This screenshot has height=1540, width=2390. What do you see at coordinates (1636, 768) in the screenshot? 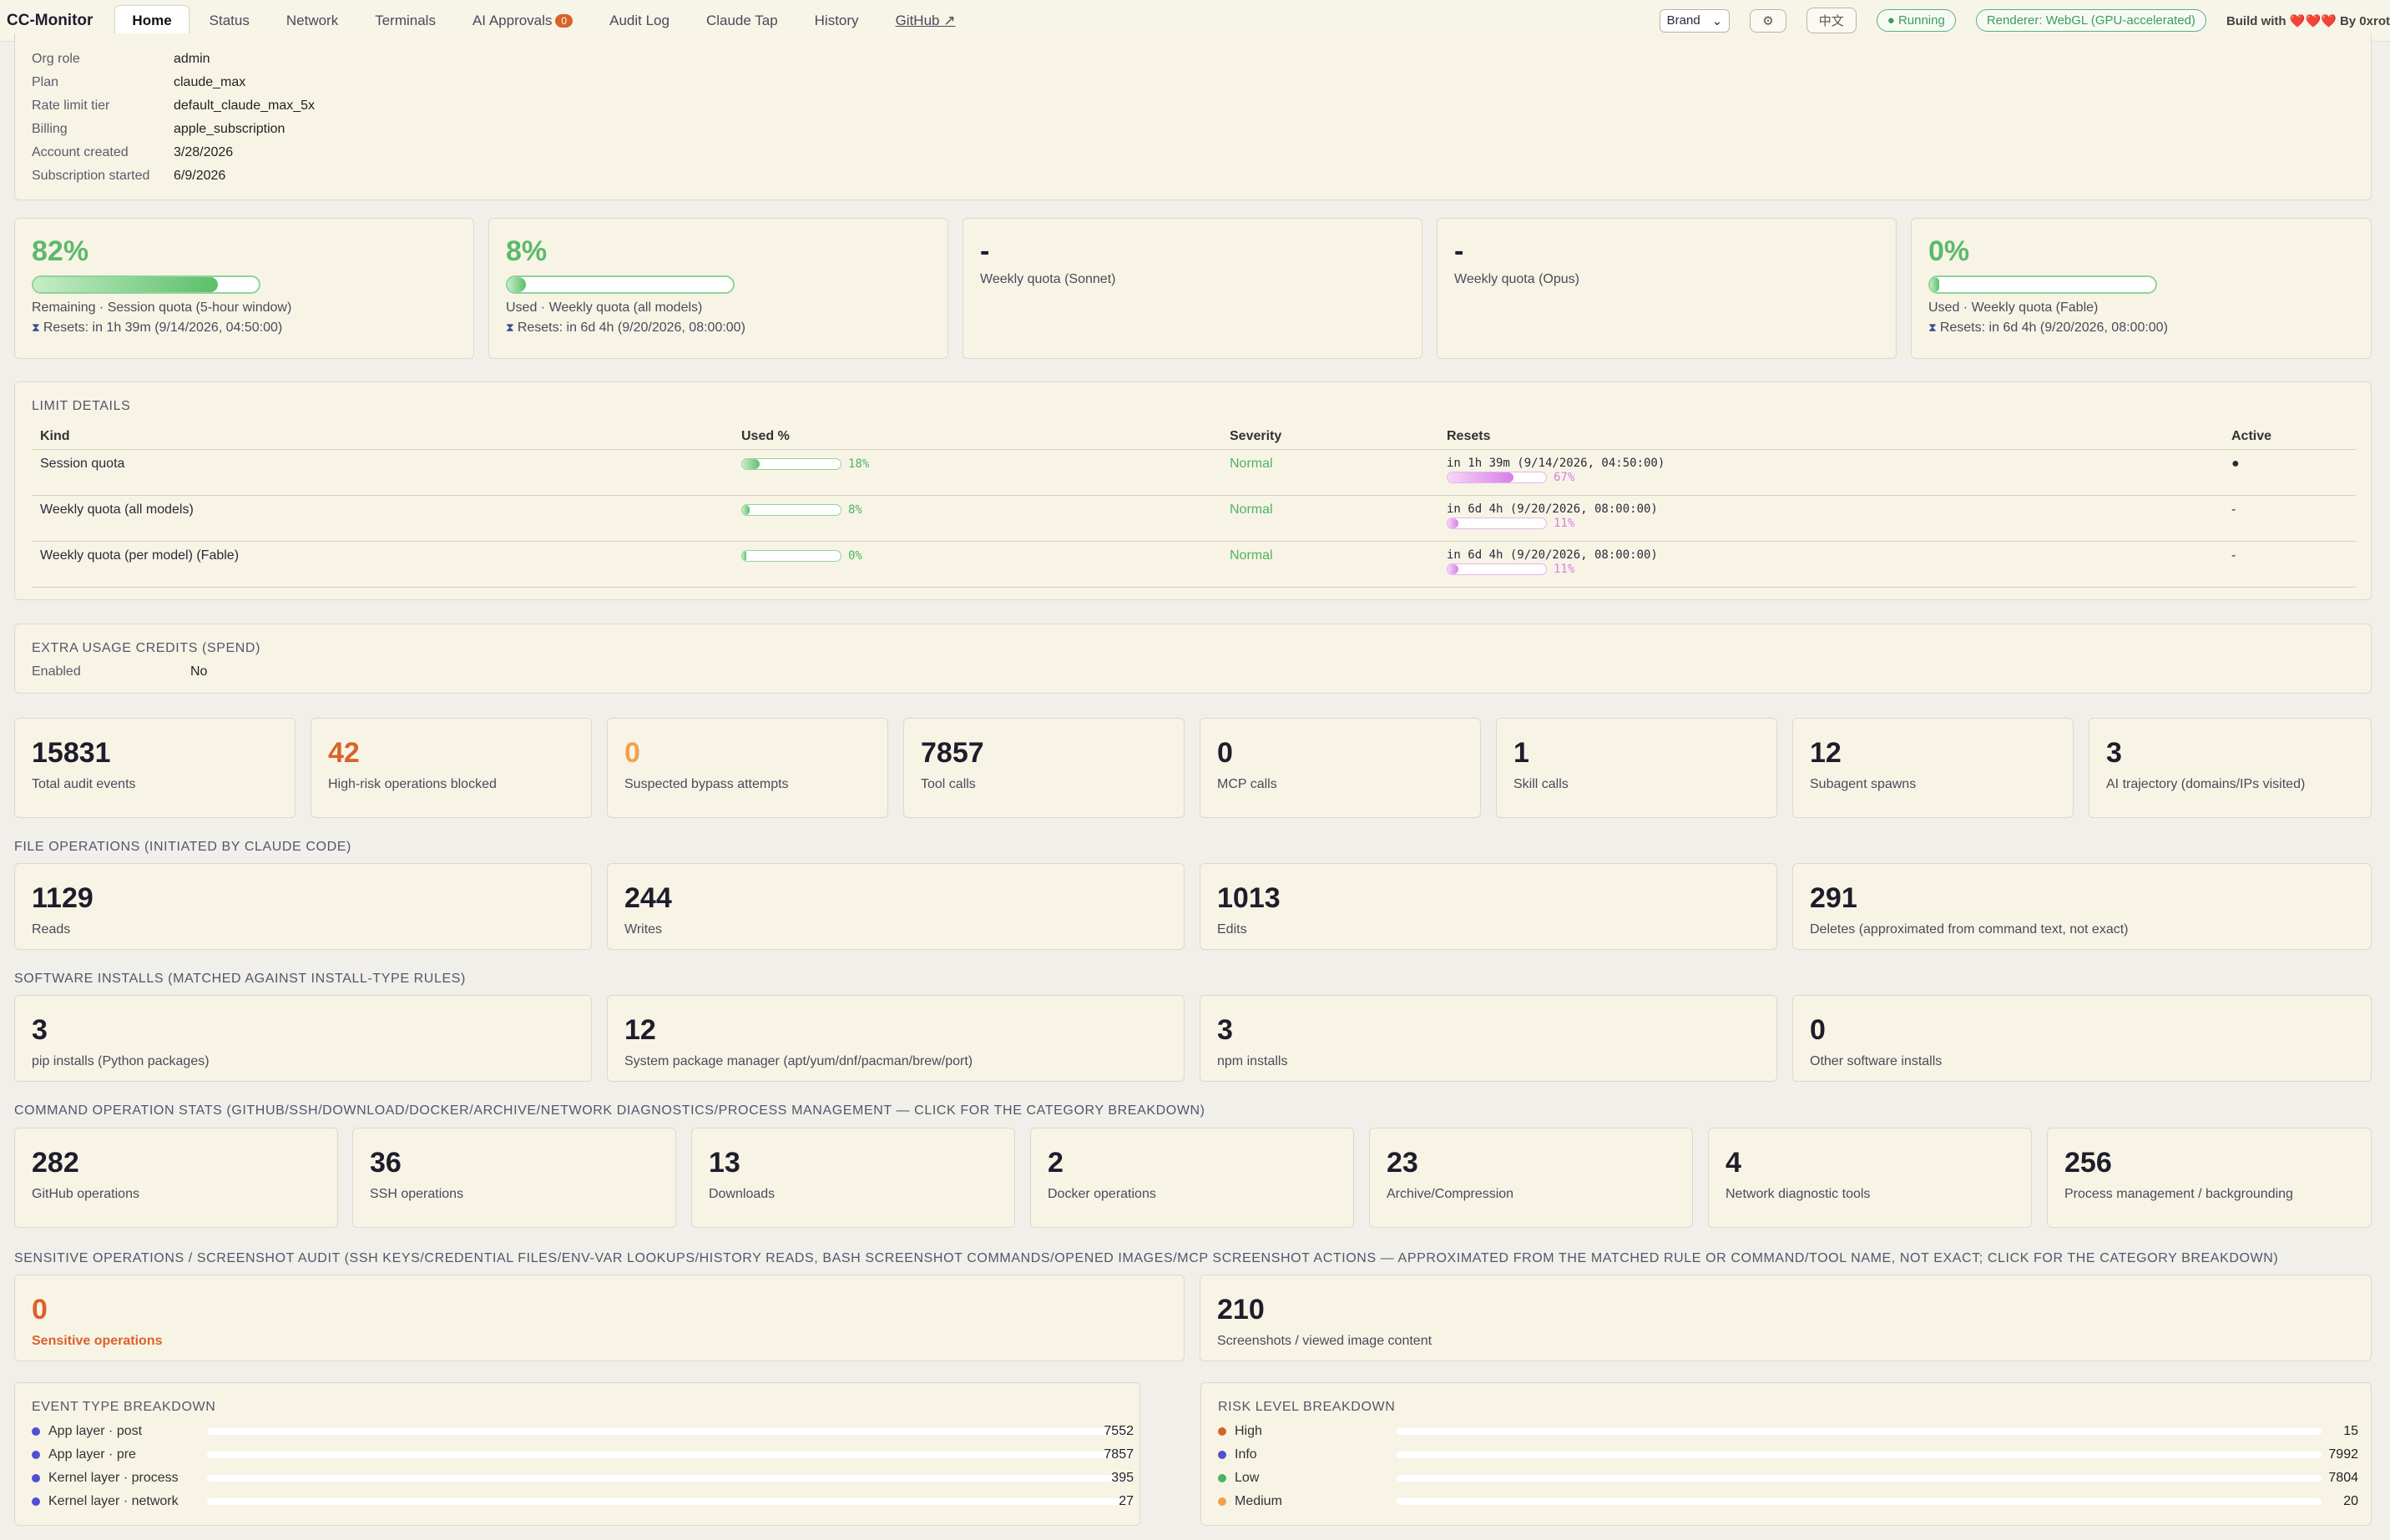
I see `stat-card-skill-calls: 1 Skill calls` at bounding box center [1636, 768].